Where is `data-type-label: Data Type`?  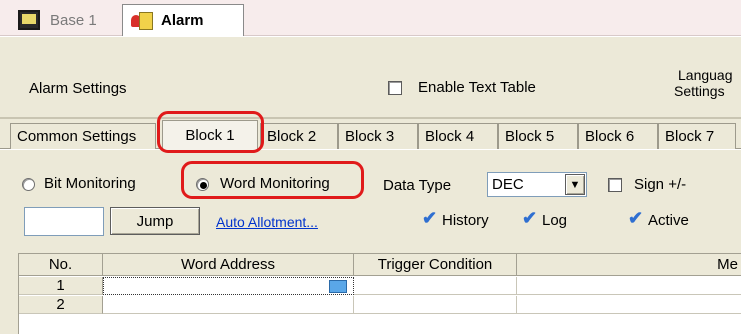
data-type-label: Data Type is located at coordinates (417, 185).